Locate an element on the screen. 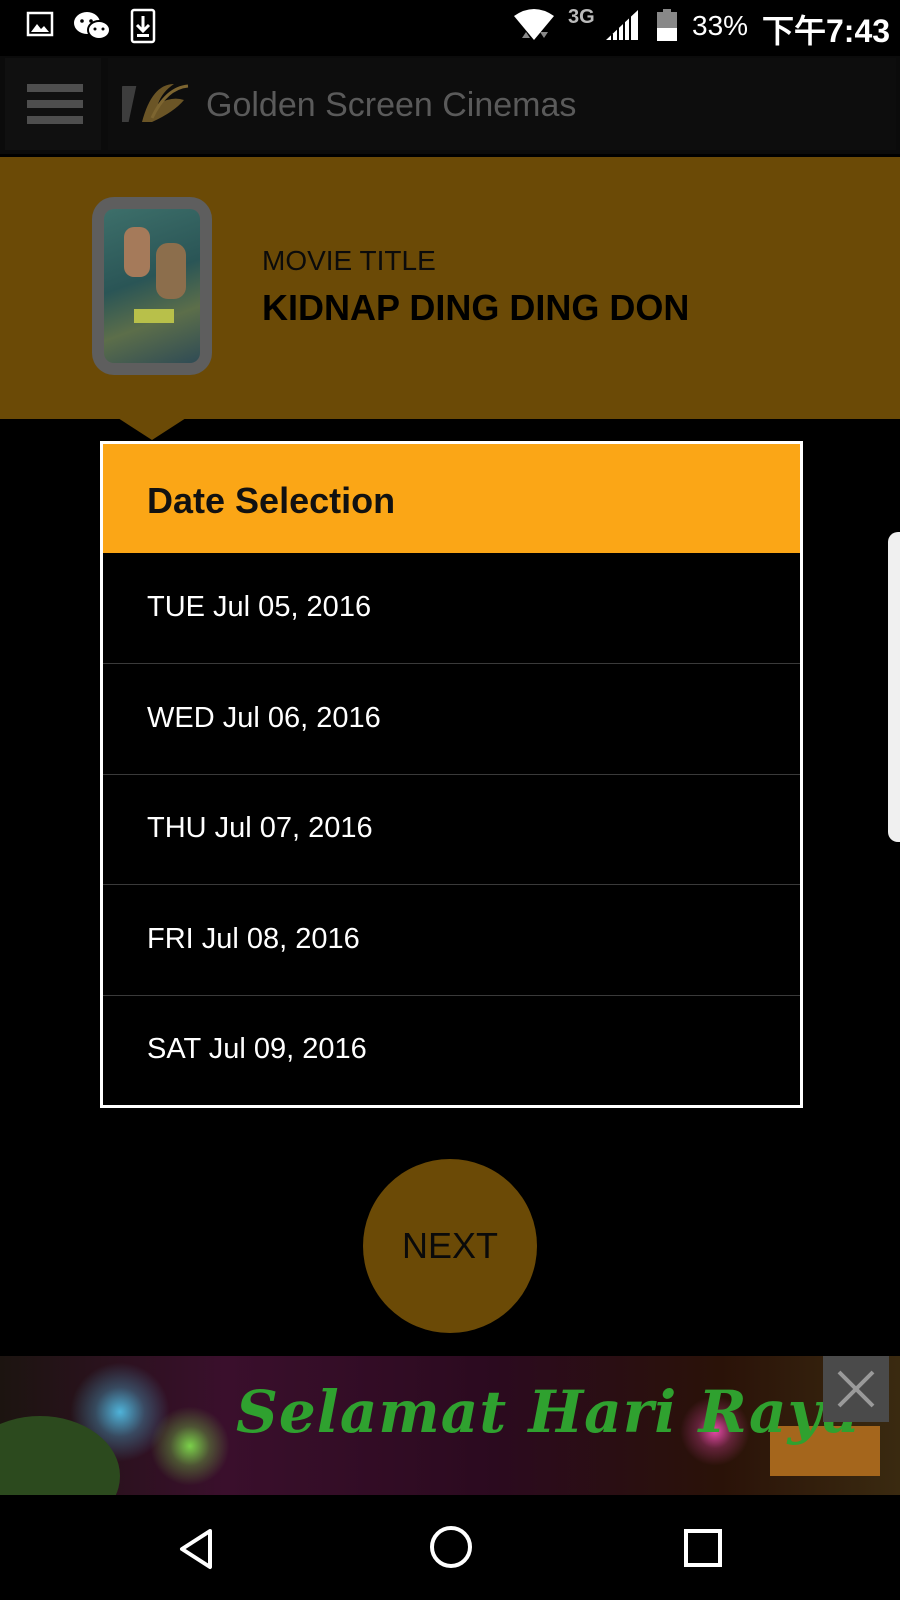  next-button-label: NEXT is located at coordinates (449, 1245).